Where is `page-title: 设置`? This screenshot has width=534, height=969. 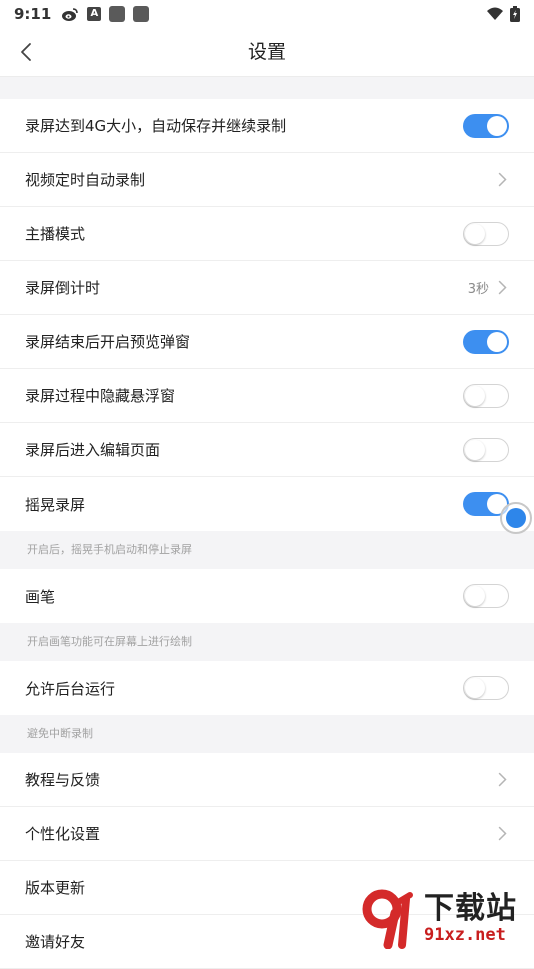
page-title: 设置 is located at coordinates (266, 52).